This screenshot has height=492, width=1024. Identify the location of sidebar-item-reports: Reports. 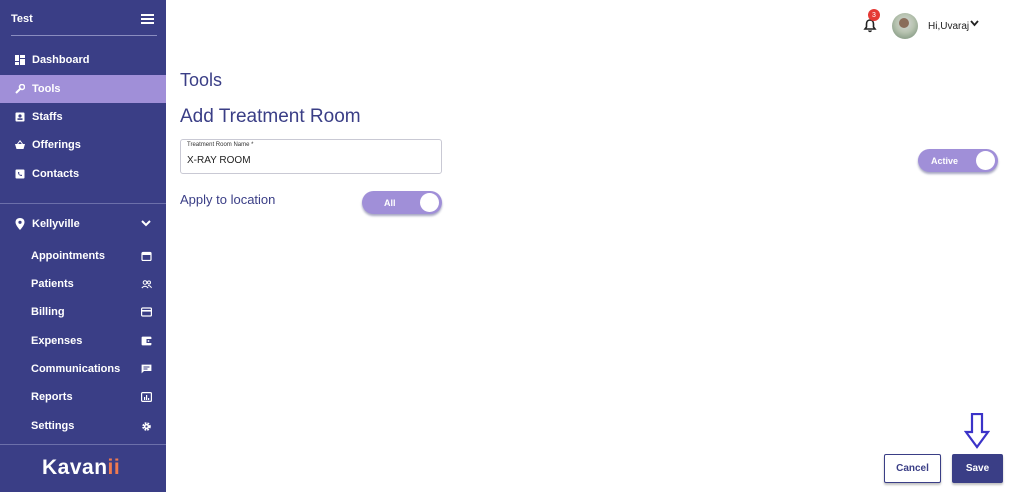
(83, 397).